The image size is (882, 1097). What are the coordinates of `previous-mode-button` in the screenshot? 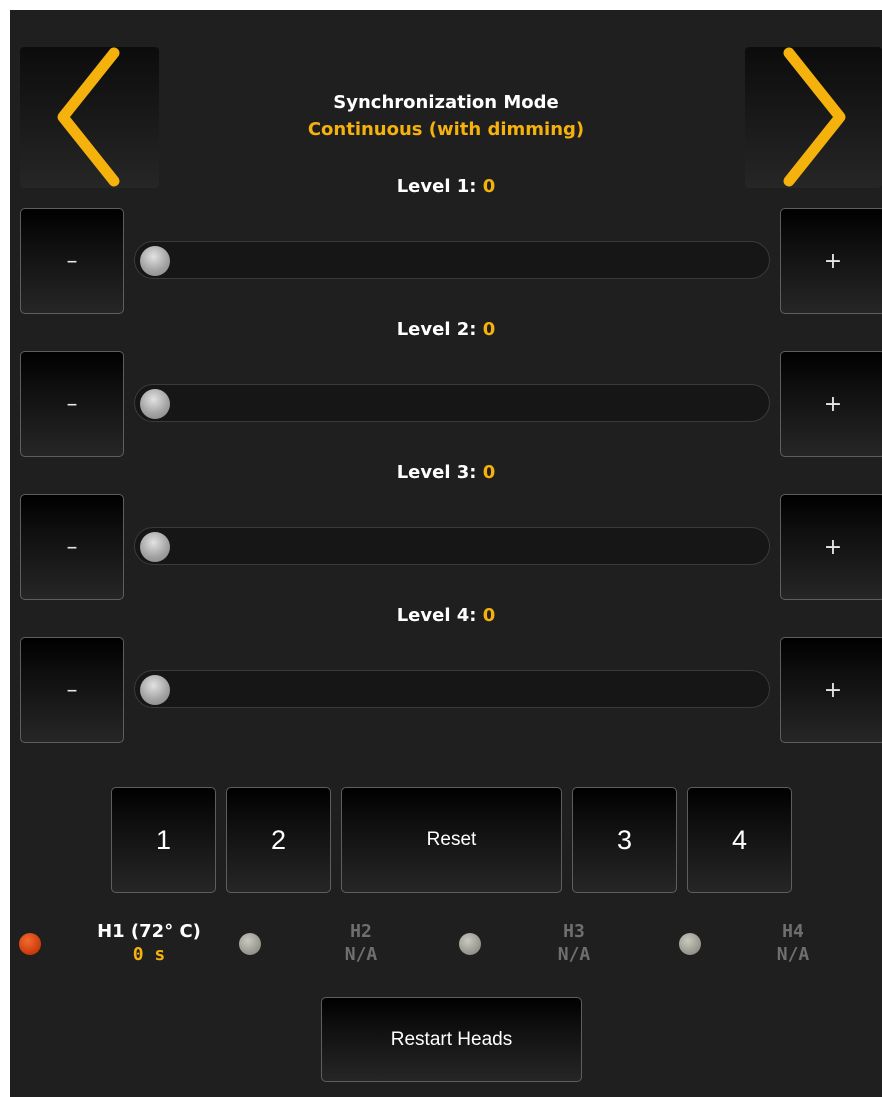 It's located at (89, 117).